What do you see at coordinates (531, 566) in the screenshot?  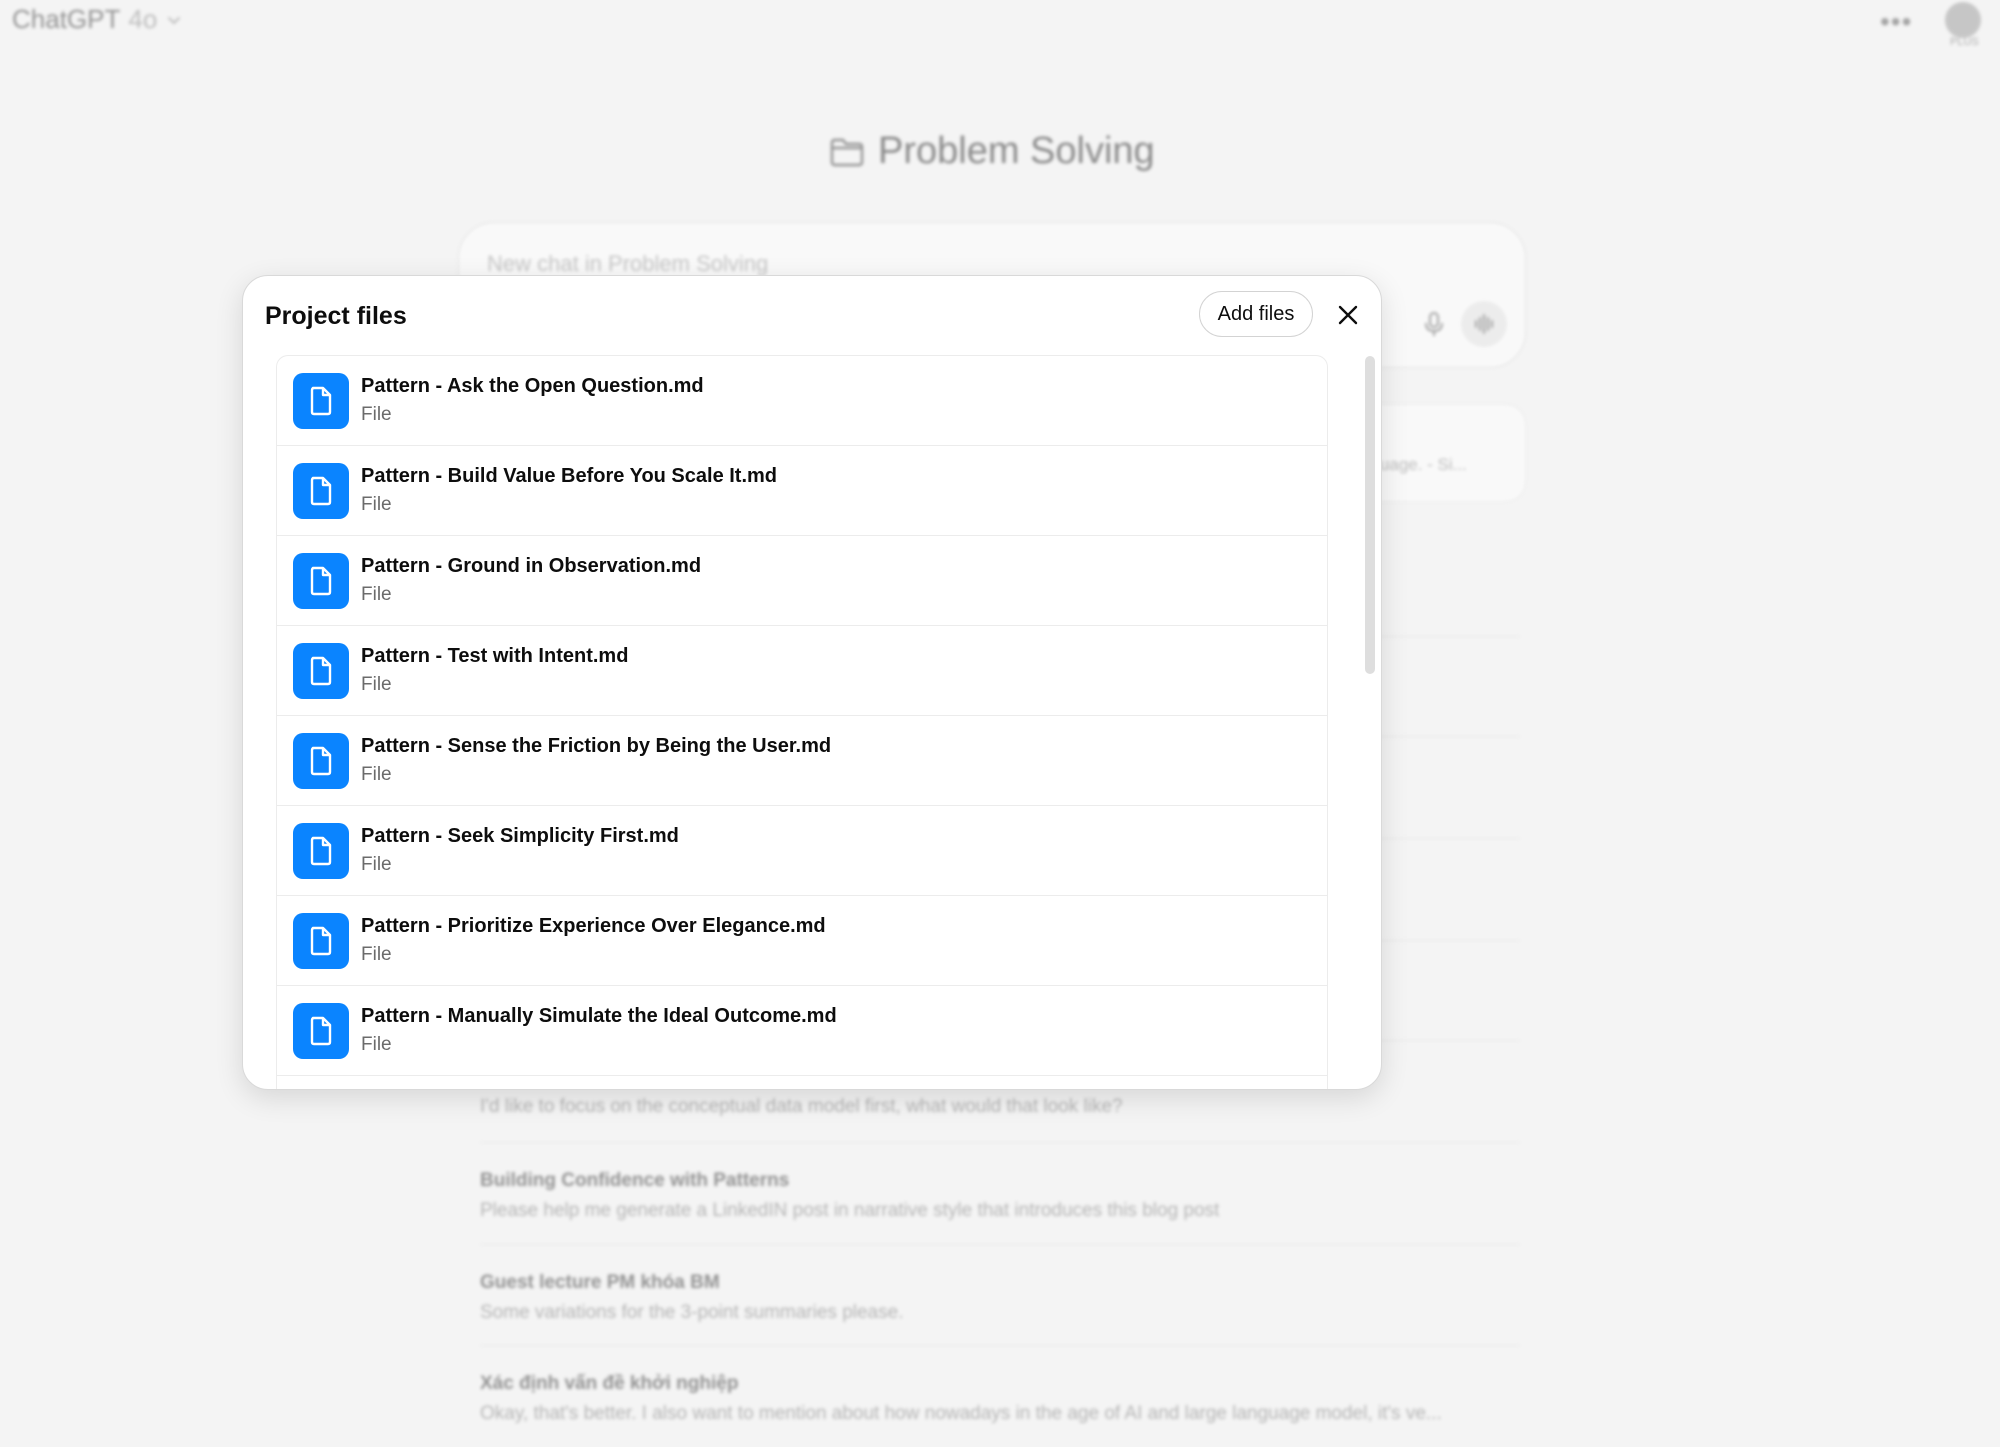 I see `file-name: Pattern - Ground in Observation.md` at bounding box center [531, 566].